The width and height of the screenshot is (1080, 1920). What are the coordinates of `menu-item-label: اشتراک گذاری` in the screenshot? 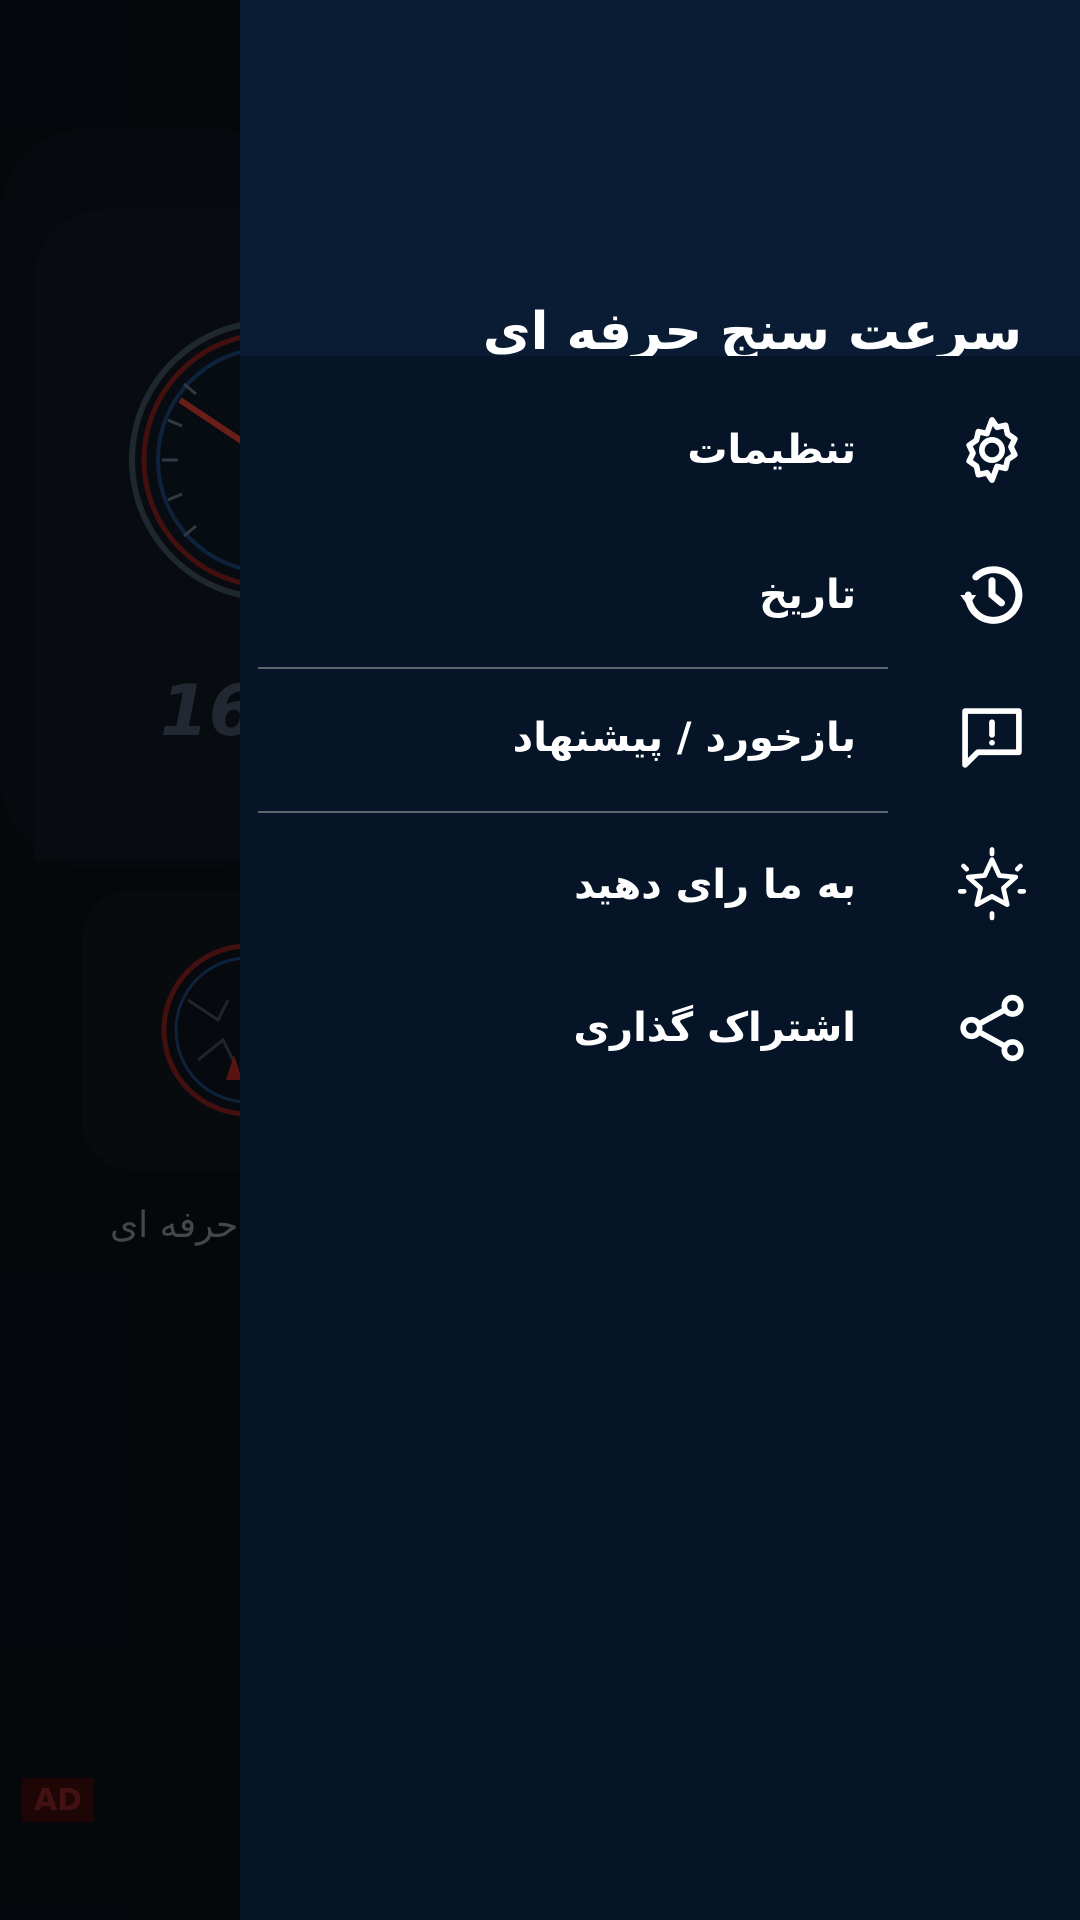 It's located at (714, 1028).